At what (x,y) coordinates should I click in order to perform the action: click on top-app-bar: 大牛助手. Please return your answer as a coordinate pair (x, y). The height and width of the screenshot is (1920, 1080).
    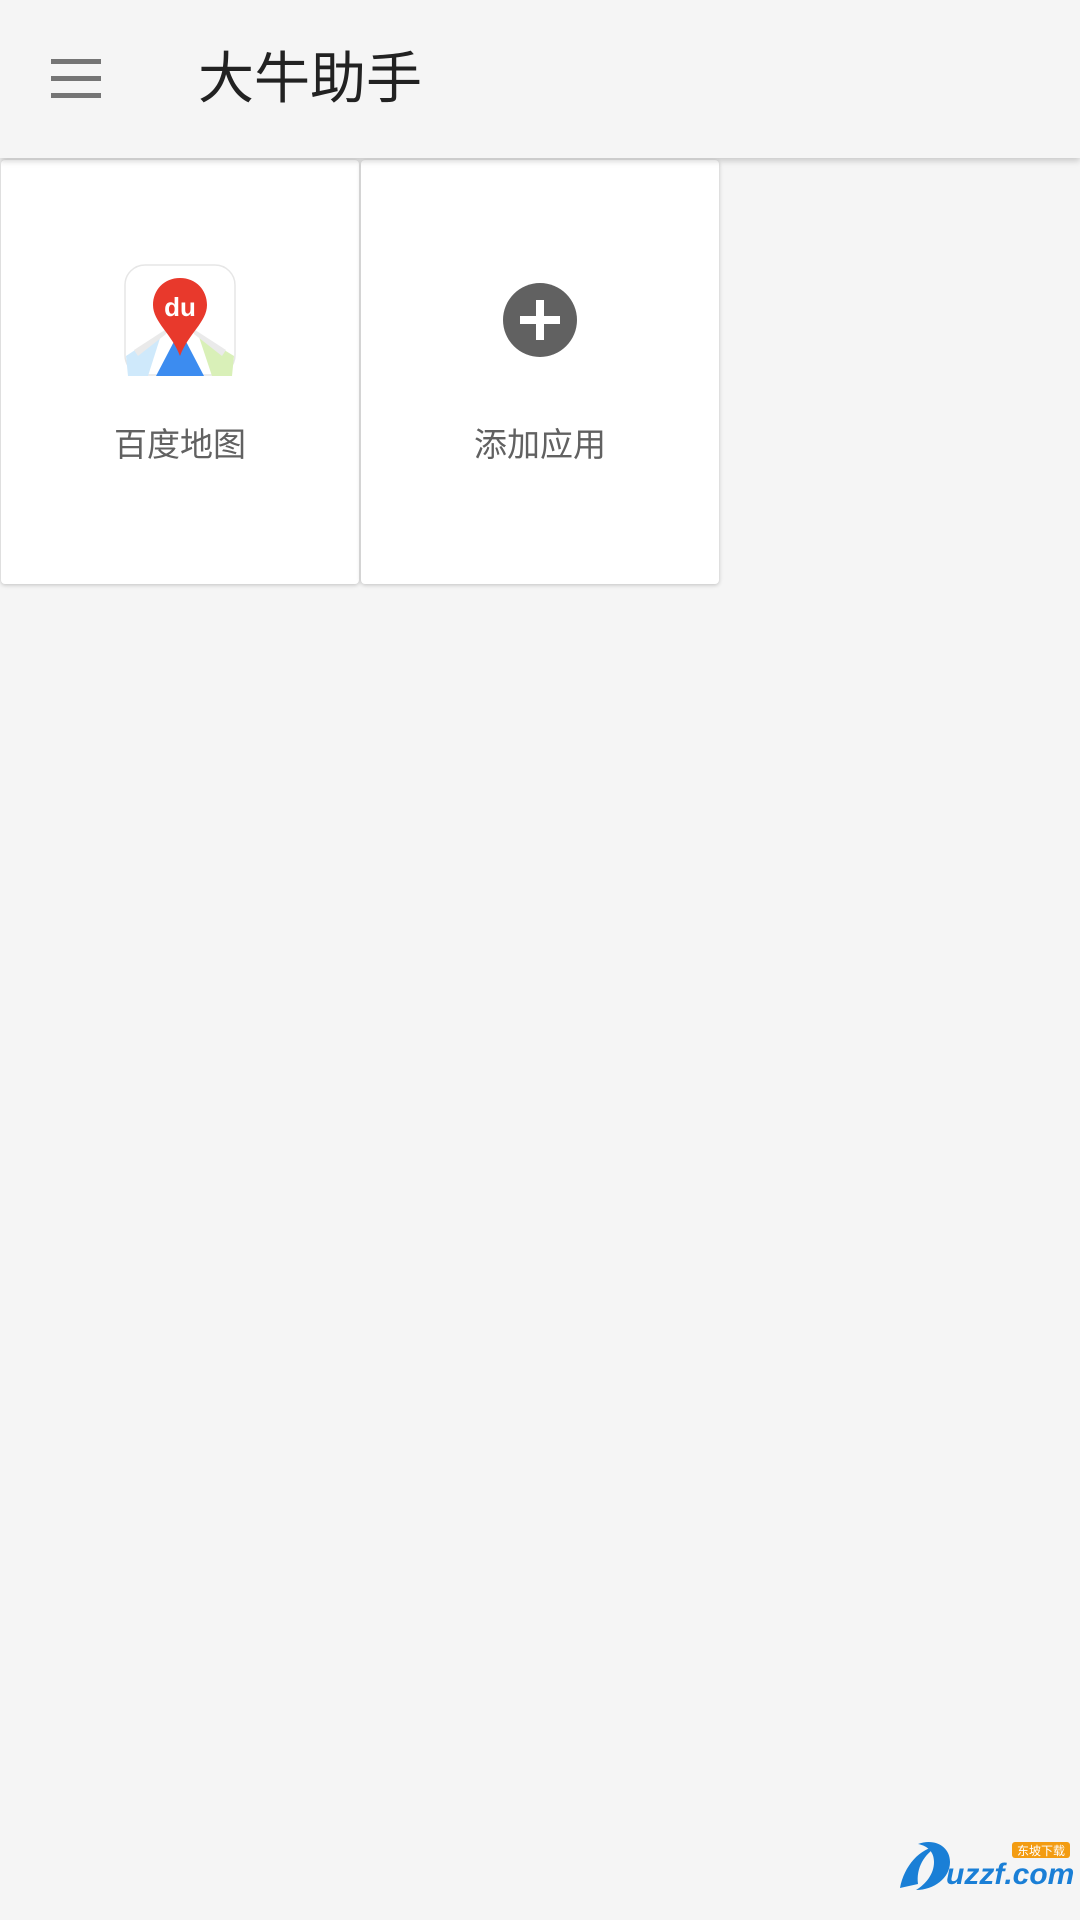
    Looking at the image, I should click on (540, 79).